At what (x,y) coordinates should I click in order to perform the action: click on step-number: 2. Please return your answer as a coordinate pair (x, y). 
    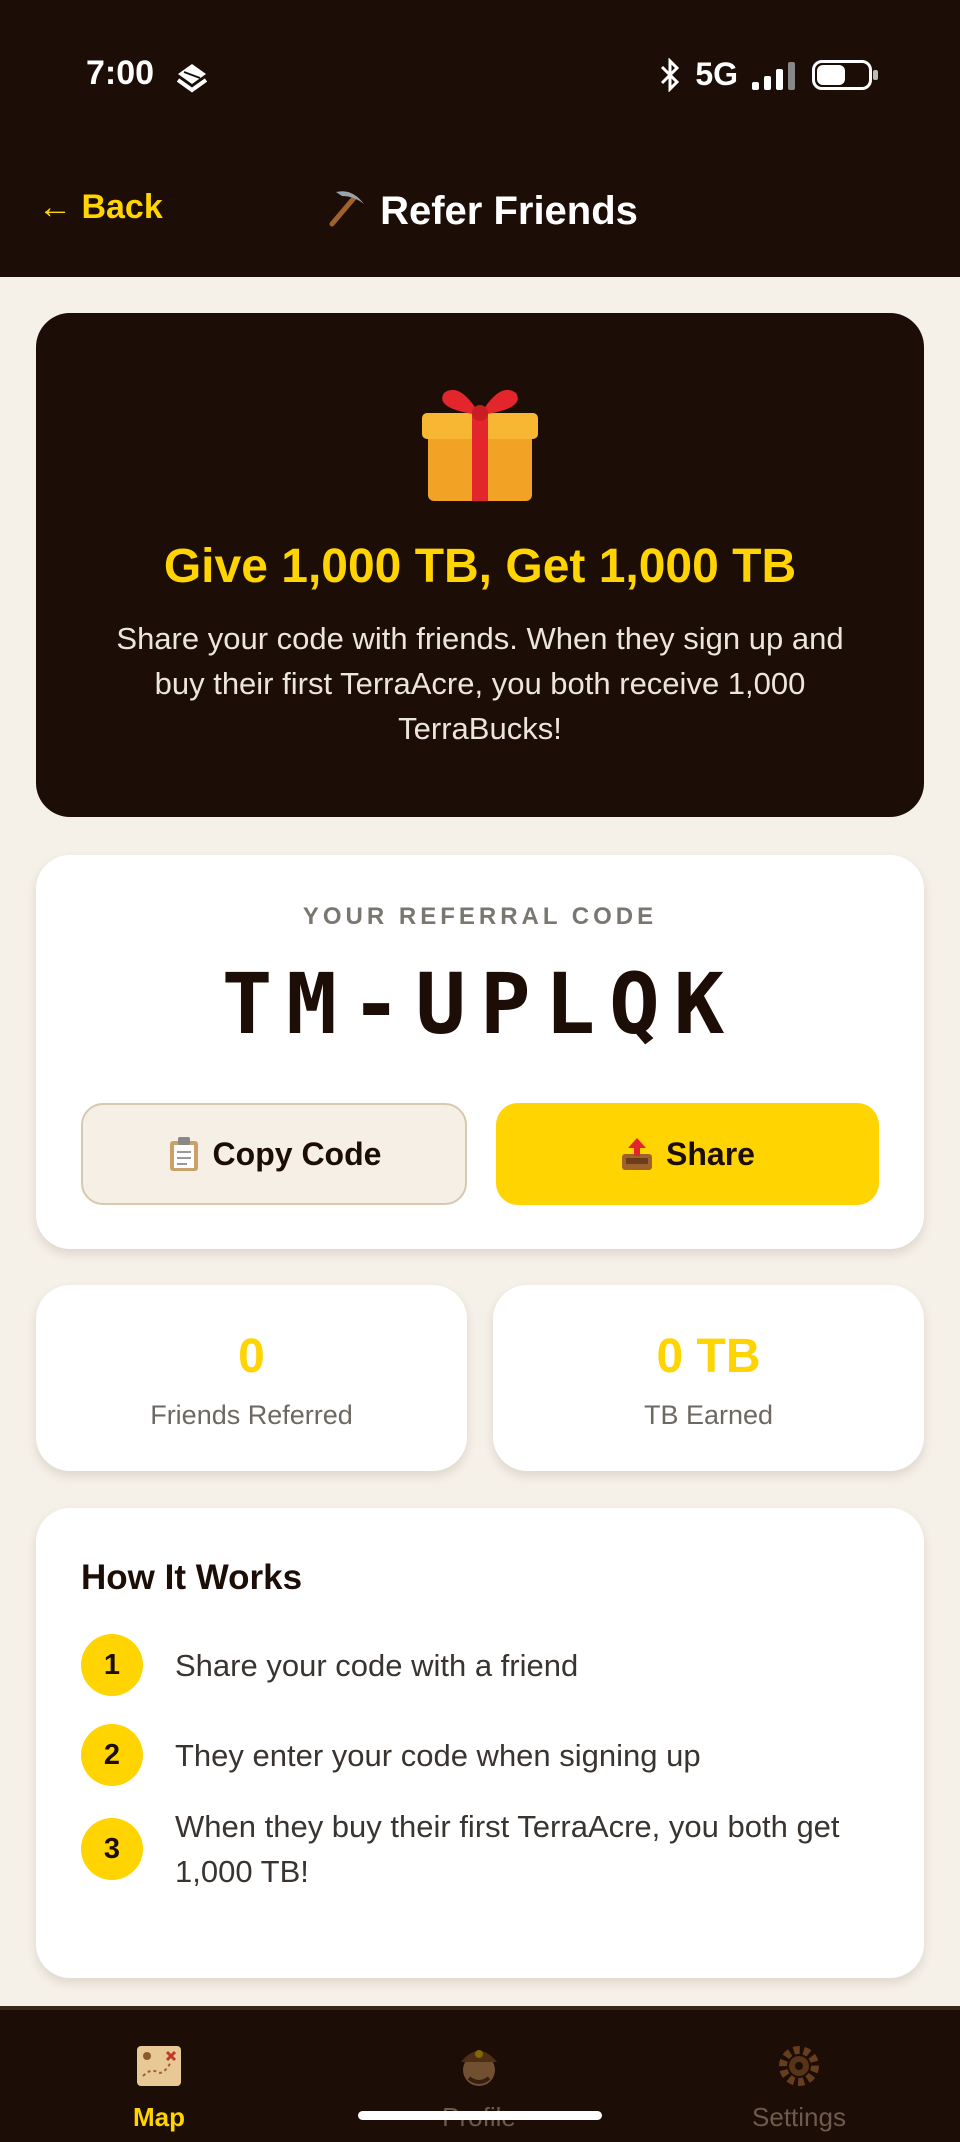
    Looking at the image, I should click on (112, 1755).